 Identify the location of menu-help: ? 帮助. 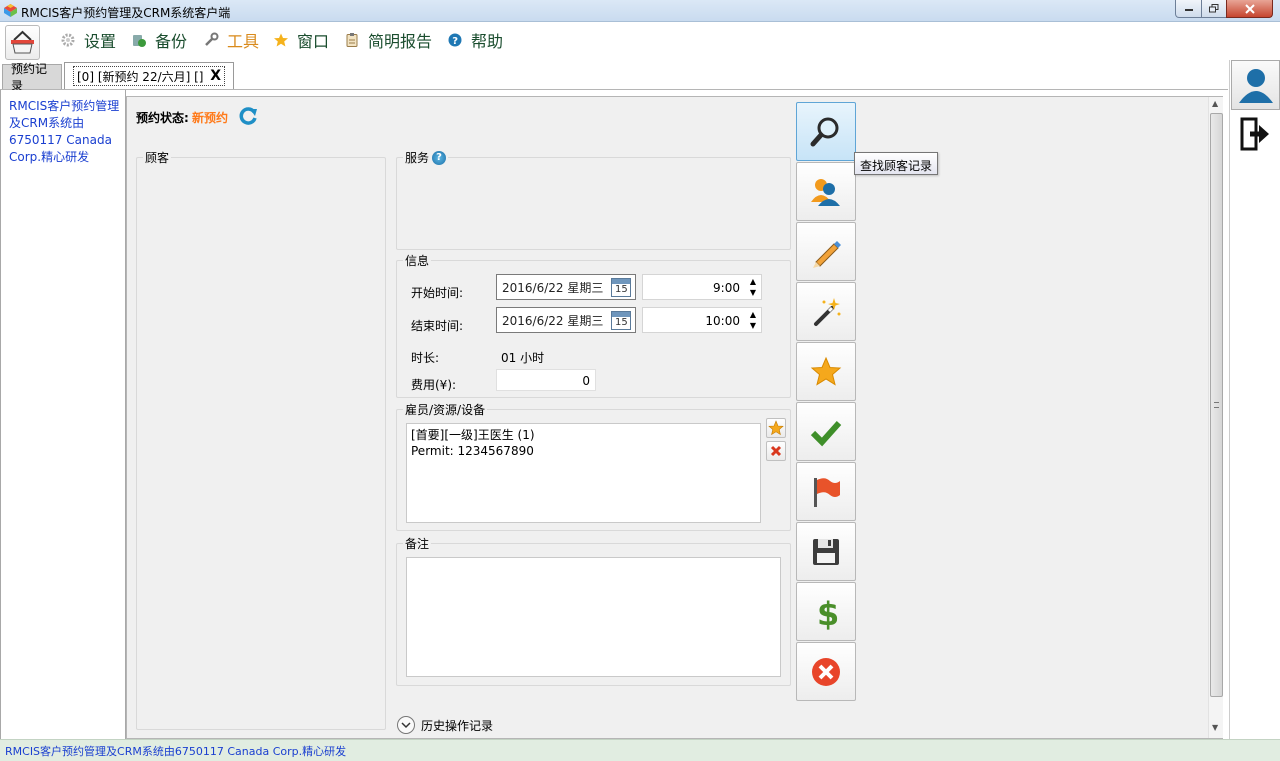
(475, 40).